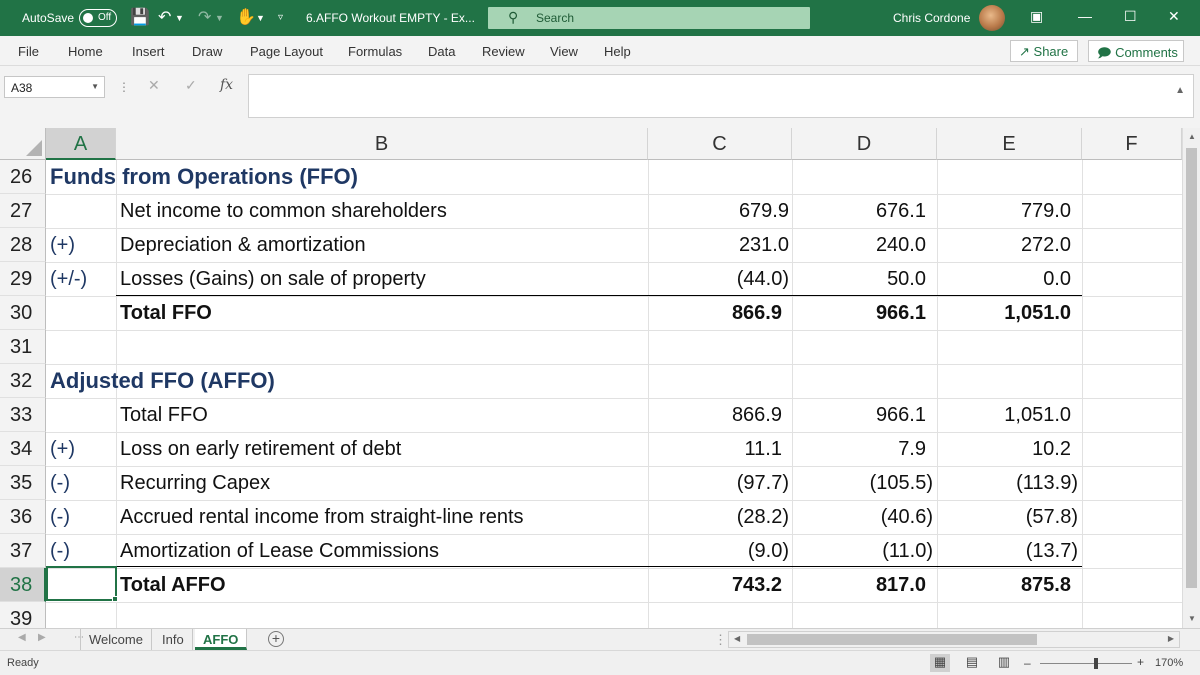  I want to click on tab-home: Home, so click(85, 51).